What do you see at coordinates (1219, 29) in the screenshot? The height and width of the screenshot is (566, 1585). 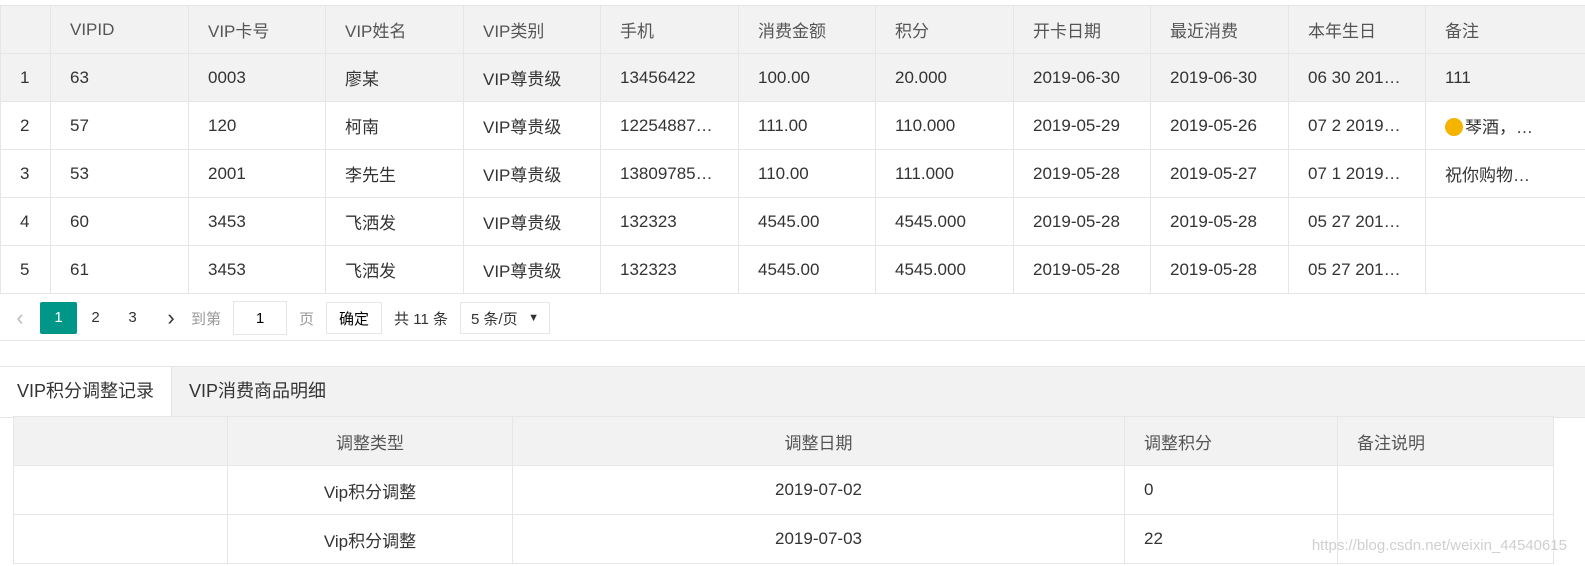 I see `header-last-consume: 最近消费` at bounding box center [1219, 29].